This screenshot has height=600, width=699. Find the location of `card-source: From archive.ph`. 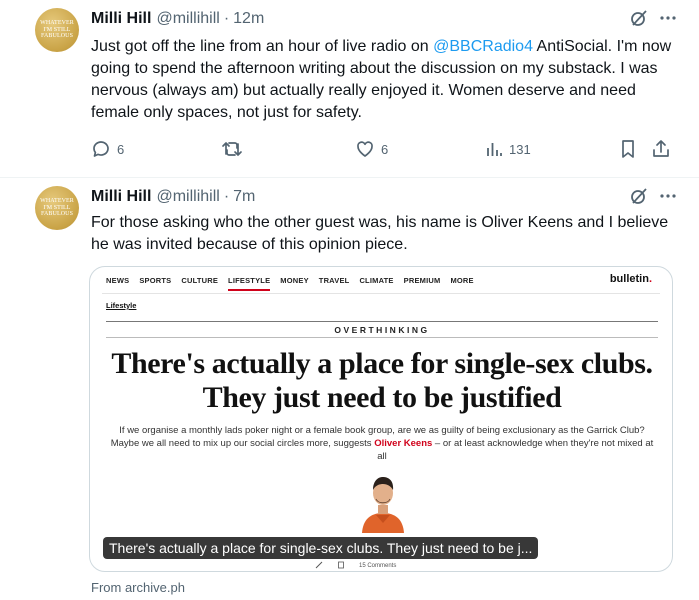

card-source: From archive.ph is located at coordinates (138, 587).